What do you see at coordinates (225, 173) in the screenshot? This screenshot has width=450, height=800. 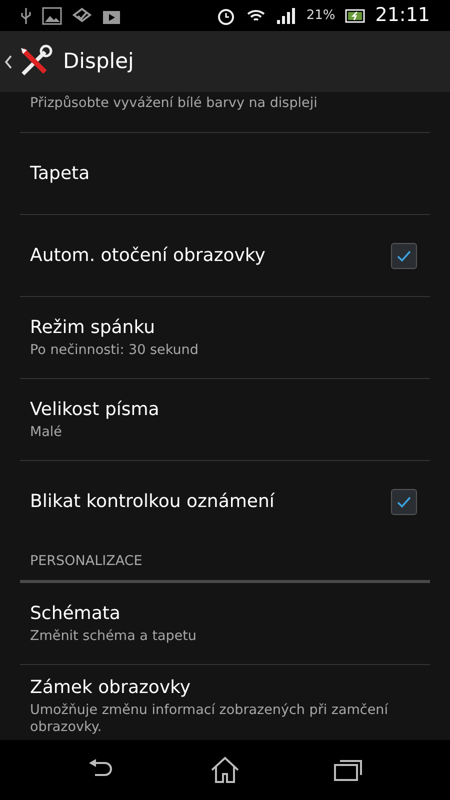 I see `settings-item: Tapeta` at bounding box center [225, 173].